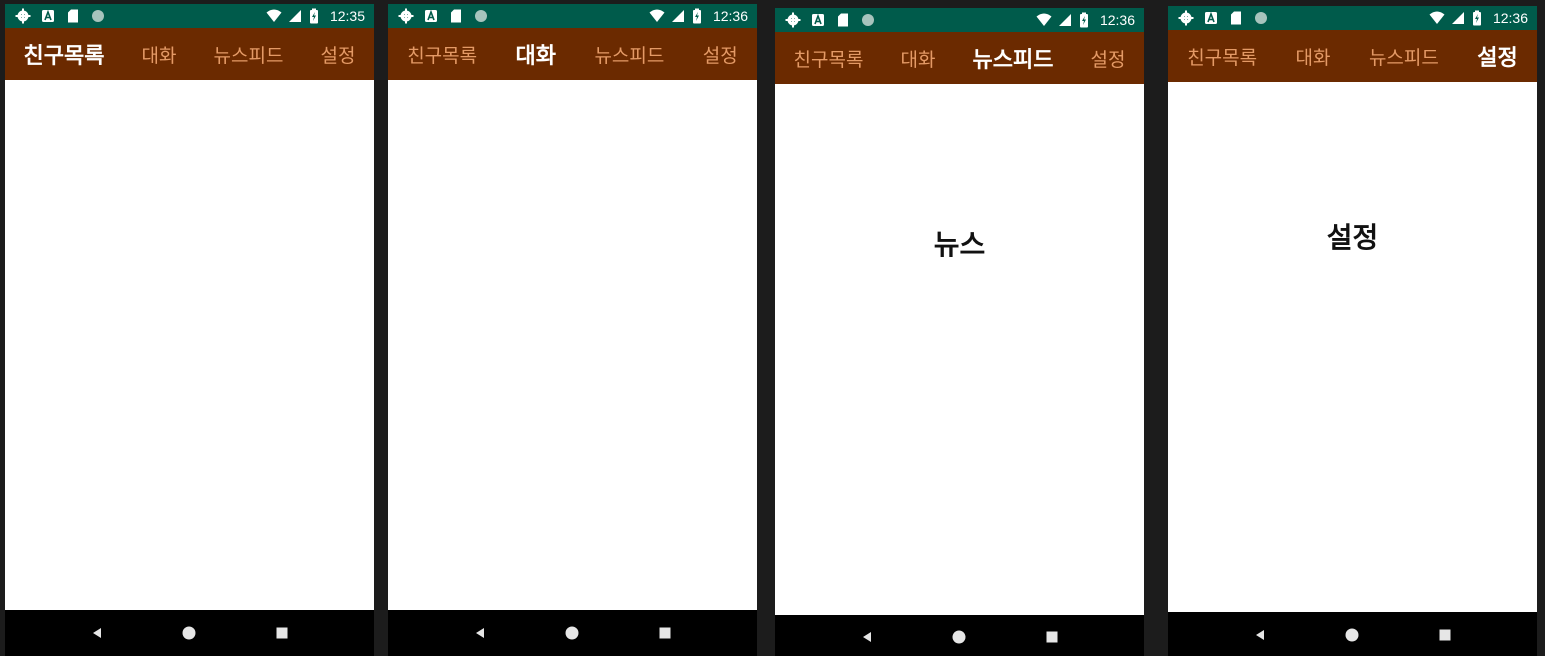  What do you see at coordinates (959, 244) in the screenshot?
I see `content-title: 뉴스` at bounding box center [959, 244].